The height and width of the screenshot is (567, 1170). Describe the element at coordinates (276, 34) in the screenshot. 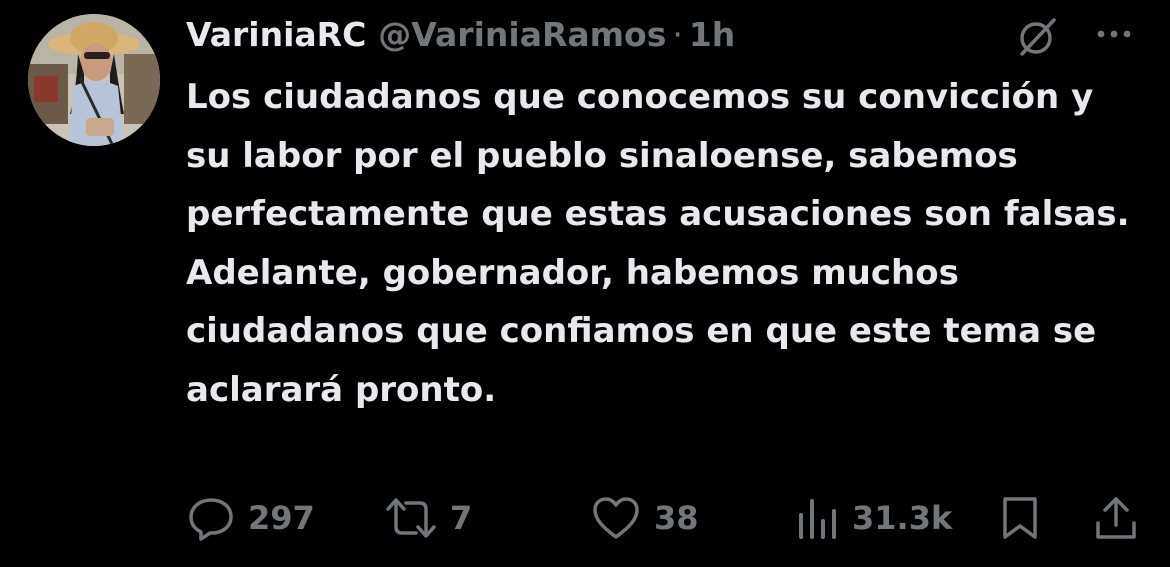

I see `display-name: VariniaRC` at that location.